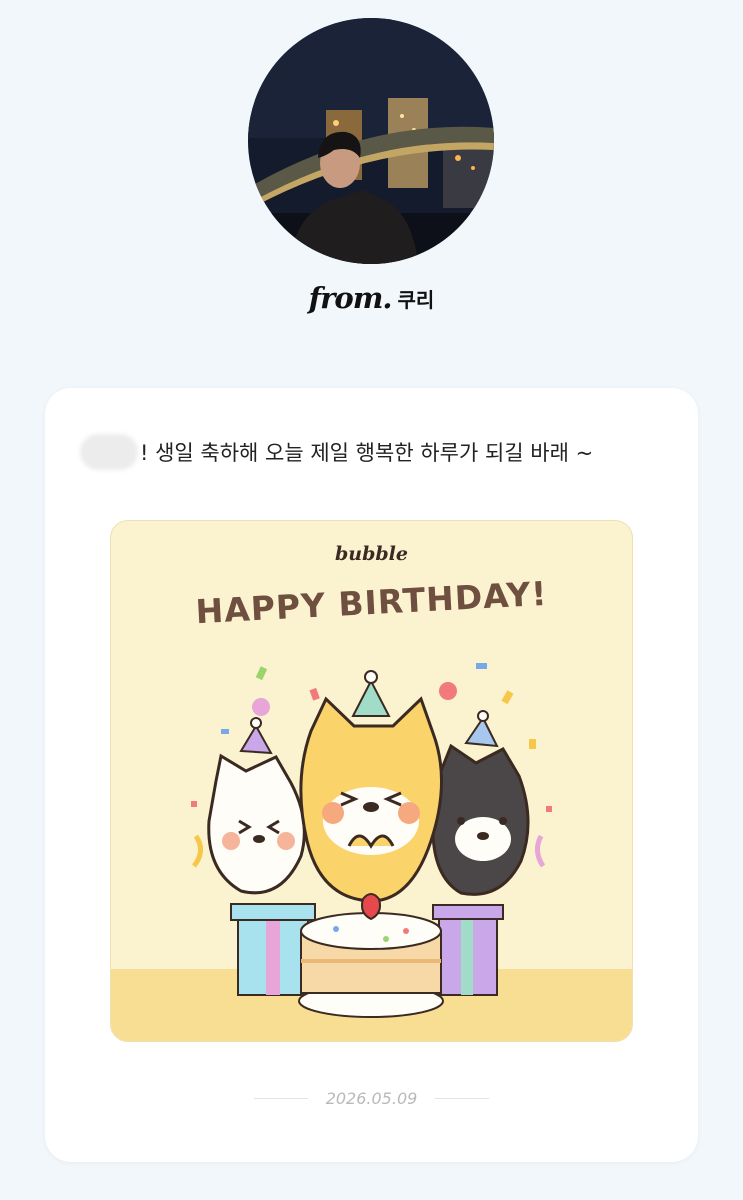 The image size is (743, 1200). Describe the element at coordinates (416, 298) in the screenshot. I see `sender-name: 쿠리` at that location.